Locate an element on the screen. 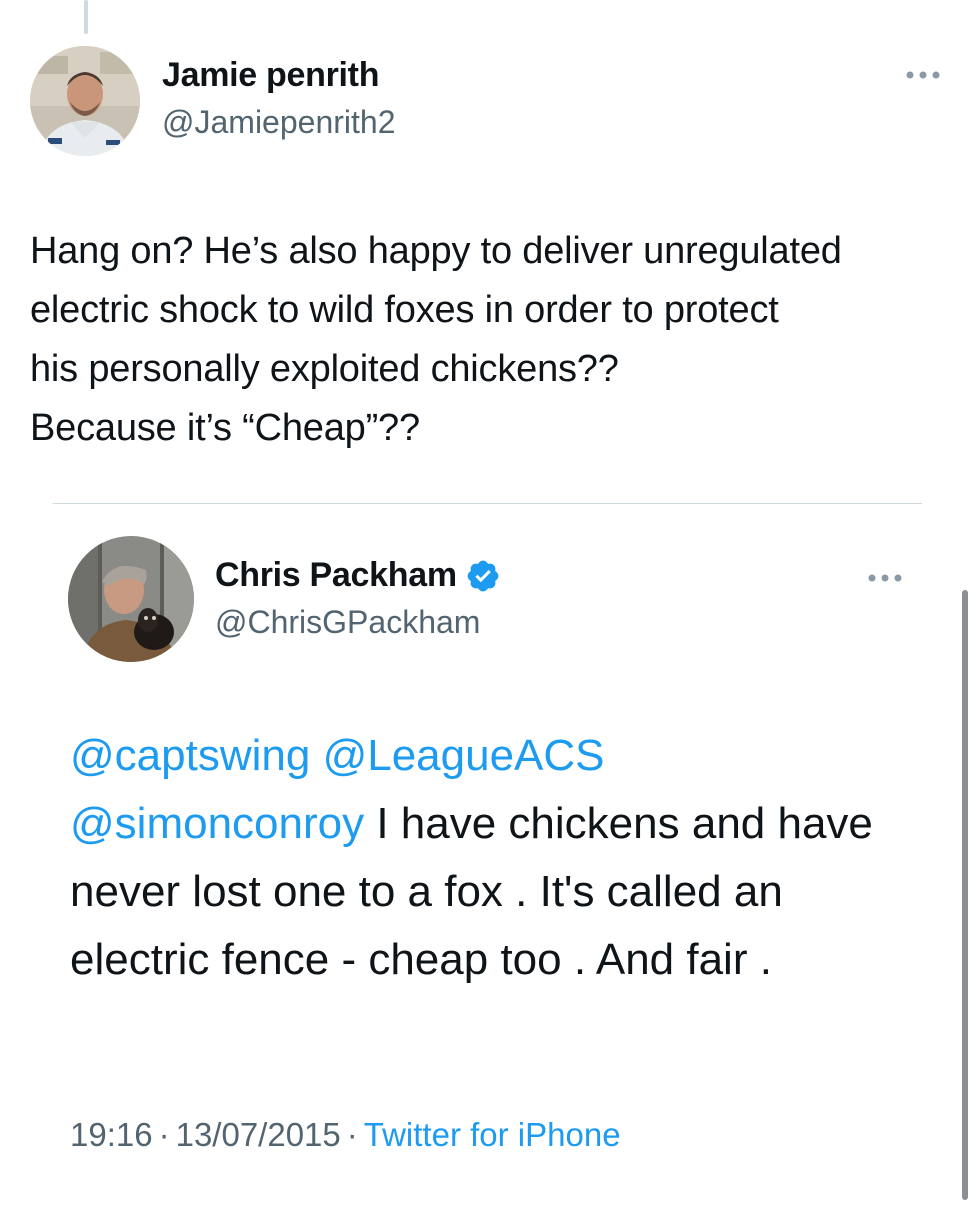 This screenshot has height=1223, width=977. tweet-metadata: 19:16 · 13/07/2015 · Twitter for iPhone is located at coordinates (345, 1135).